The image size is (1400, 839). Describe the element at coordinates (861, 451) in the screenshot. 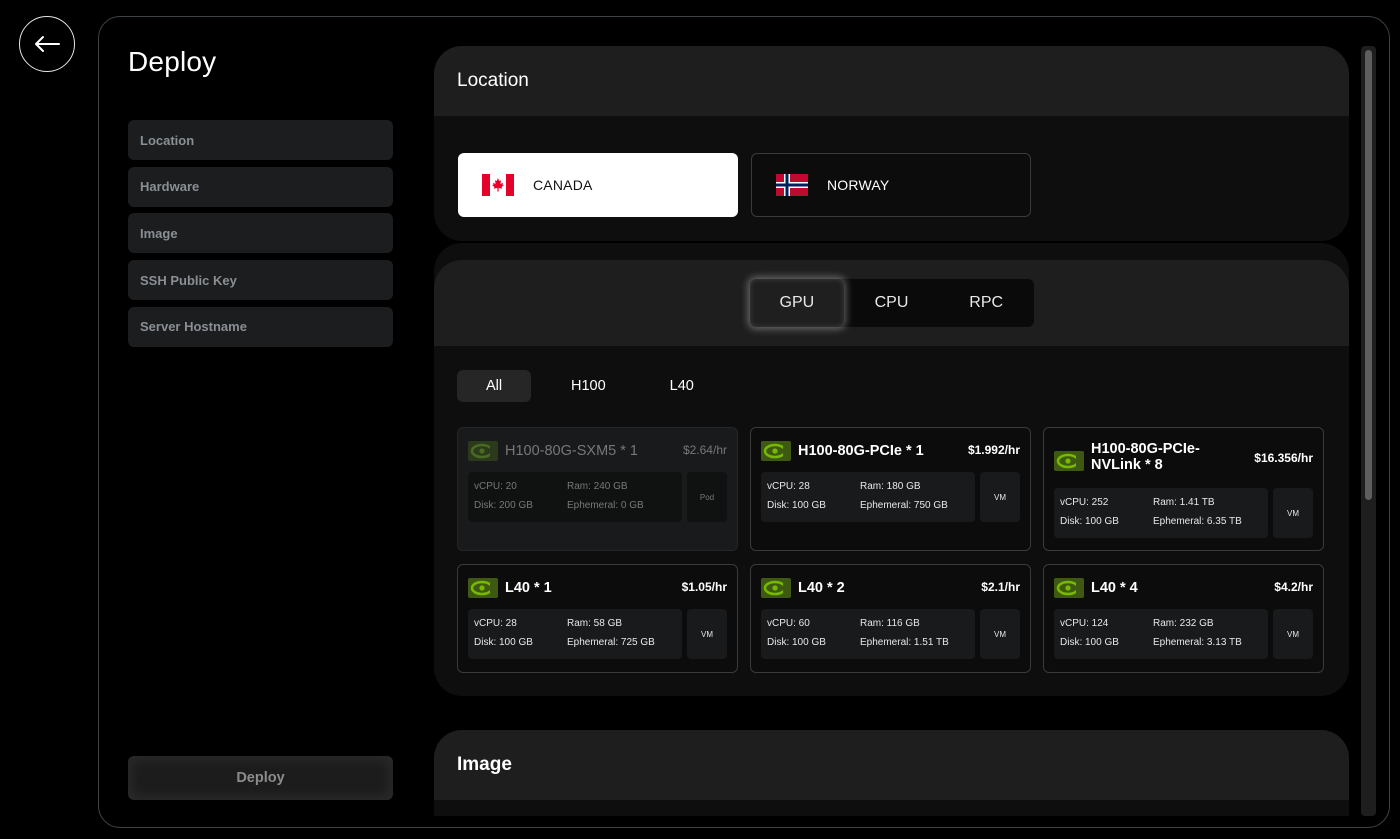

I see `card-title: H100-80G-PCIe * 1` at that location.